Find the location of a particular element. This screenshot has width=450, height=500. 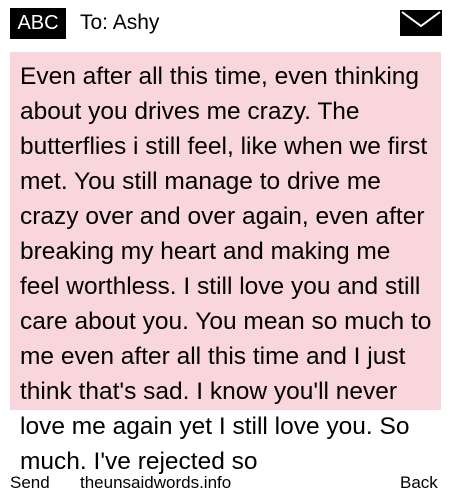

send-button: Send is located at coordinates (30, 483).